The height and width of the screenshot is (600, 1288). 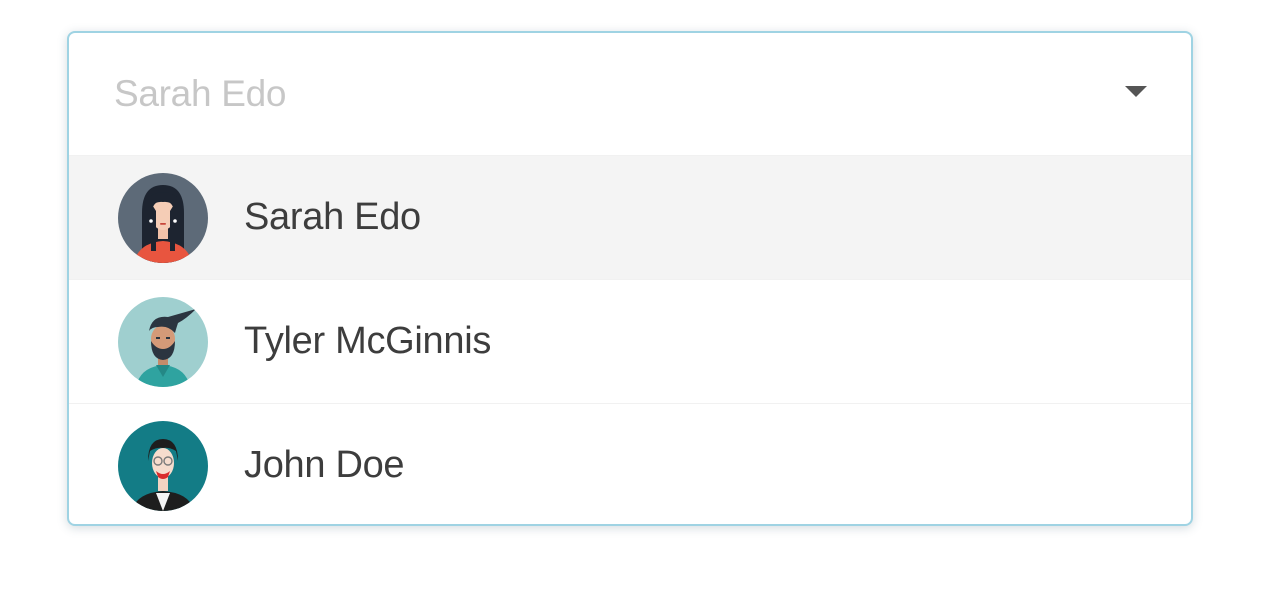 I want to click on woman-glasses-avatar, so click(x=163, y=465).